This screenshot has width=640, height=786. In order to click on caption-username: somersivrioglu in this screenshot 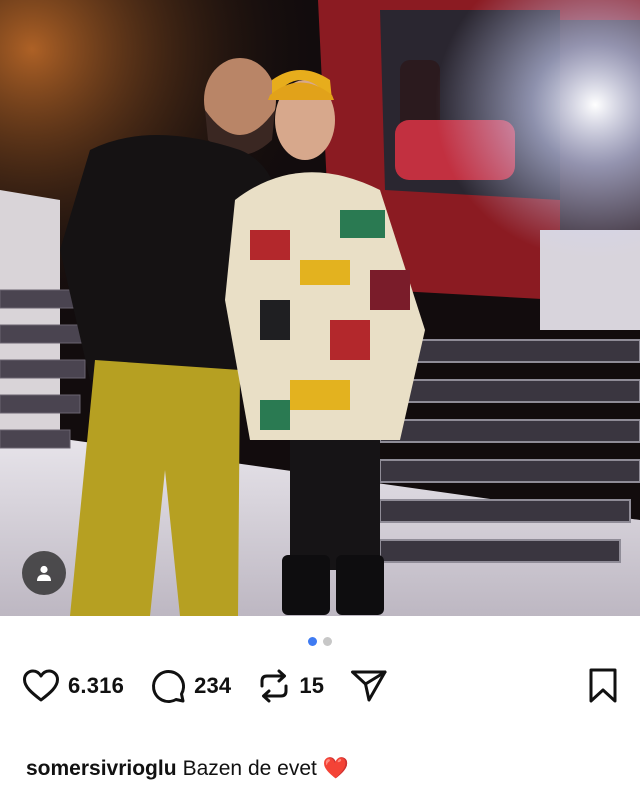, I will do `click(101, 768)`.